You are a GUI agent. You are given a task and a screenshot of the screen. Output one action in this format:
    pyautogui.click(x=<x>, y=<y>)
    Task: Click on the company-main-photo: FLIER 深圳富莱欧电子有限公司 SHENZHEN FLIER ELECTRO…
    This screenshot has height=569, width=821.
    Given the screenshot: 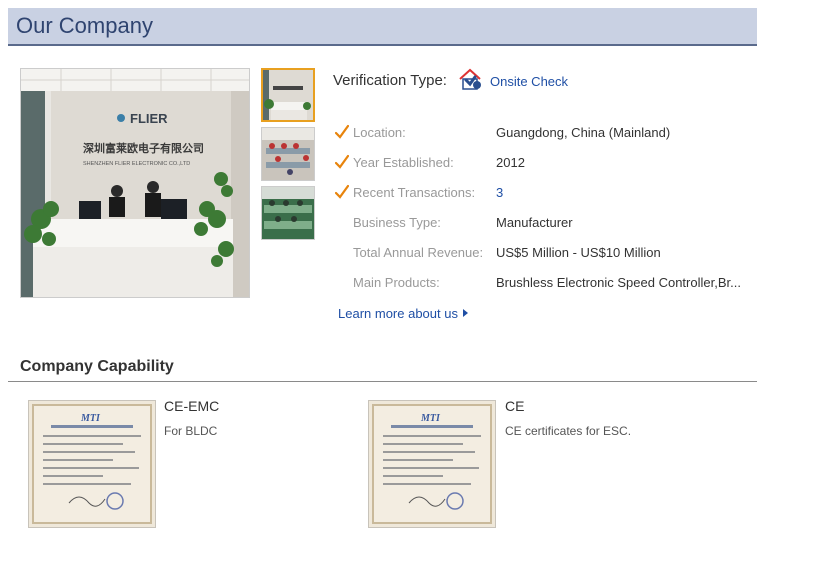 What is the action you would take?
    pyautogui.click(x=135, y=183)
    